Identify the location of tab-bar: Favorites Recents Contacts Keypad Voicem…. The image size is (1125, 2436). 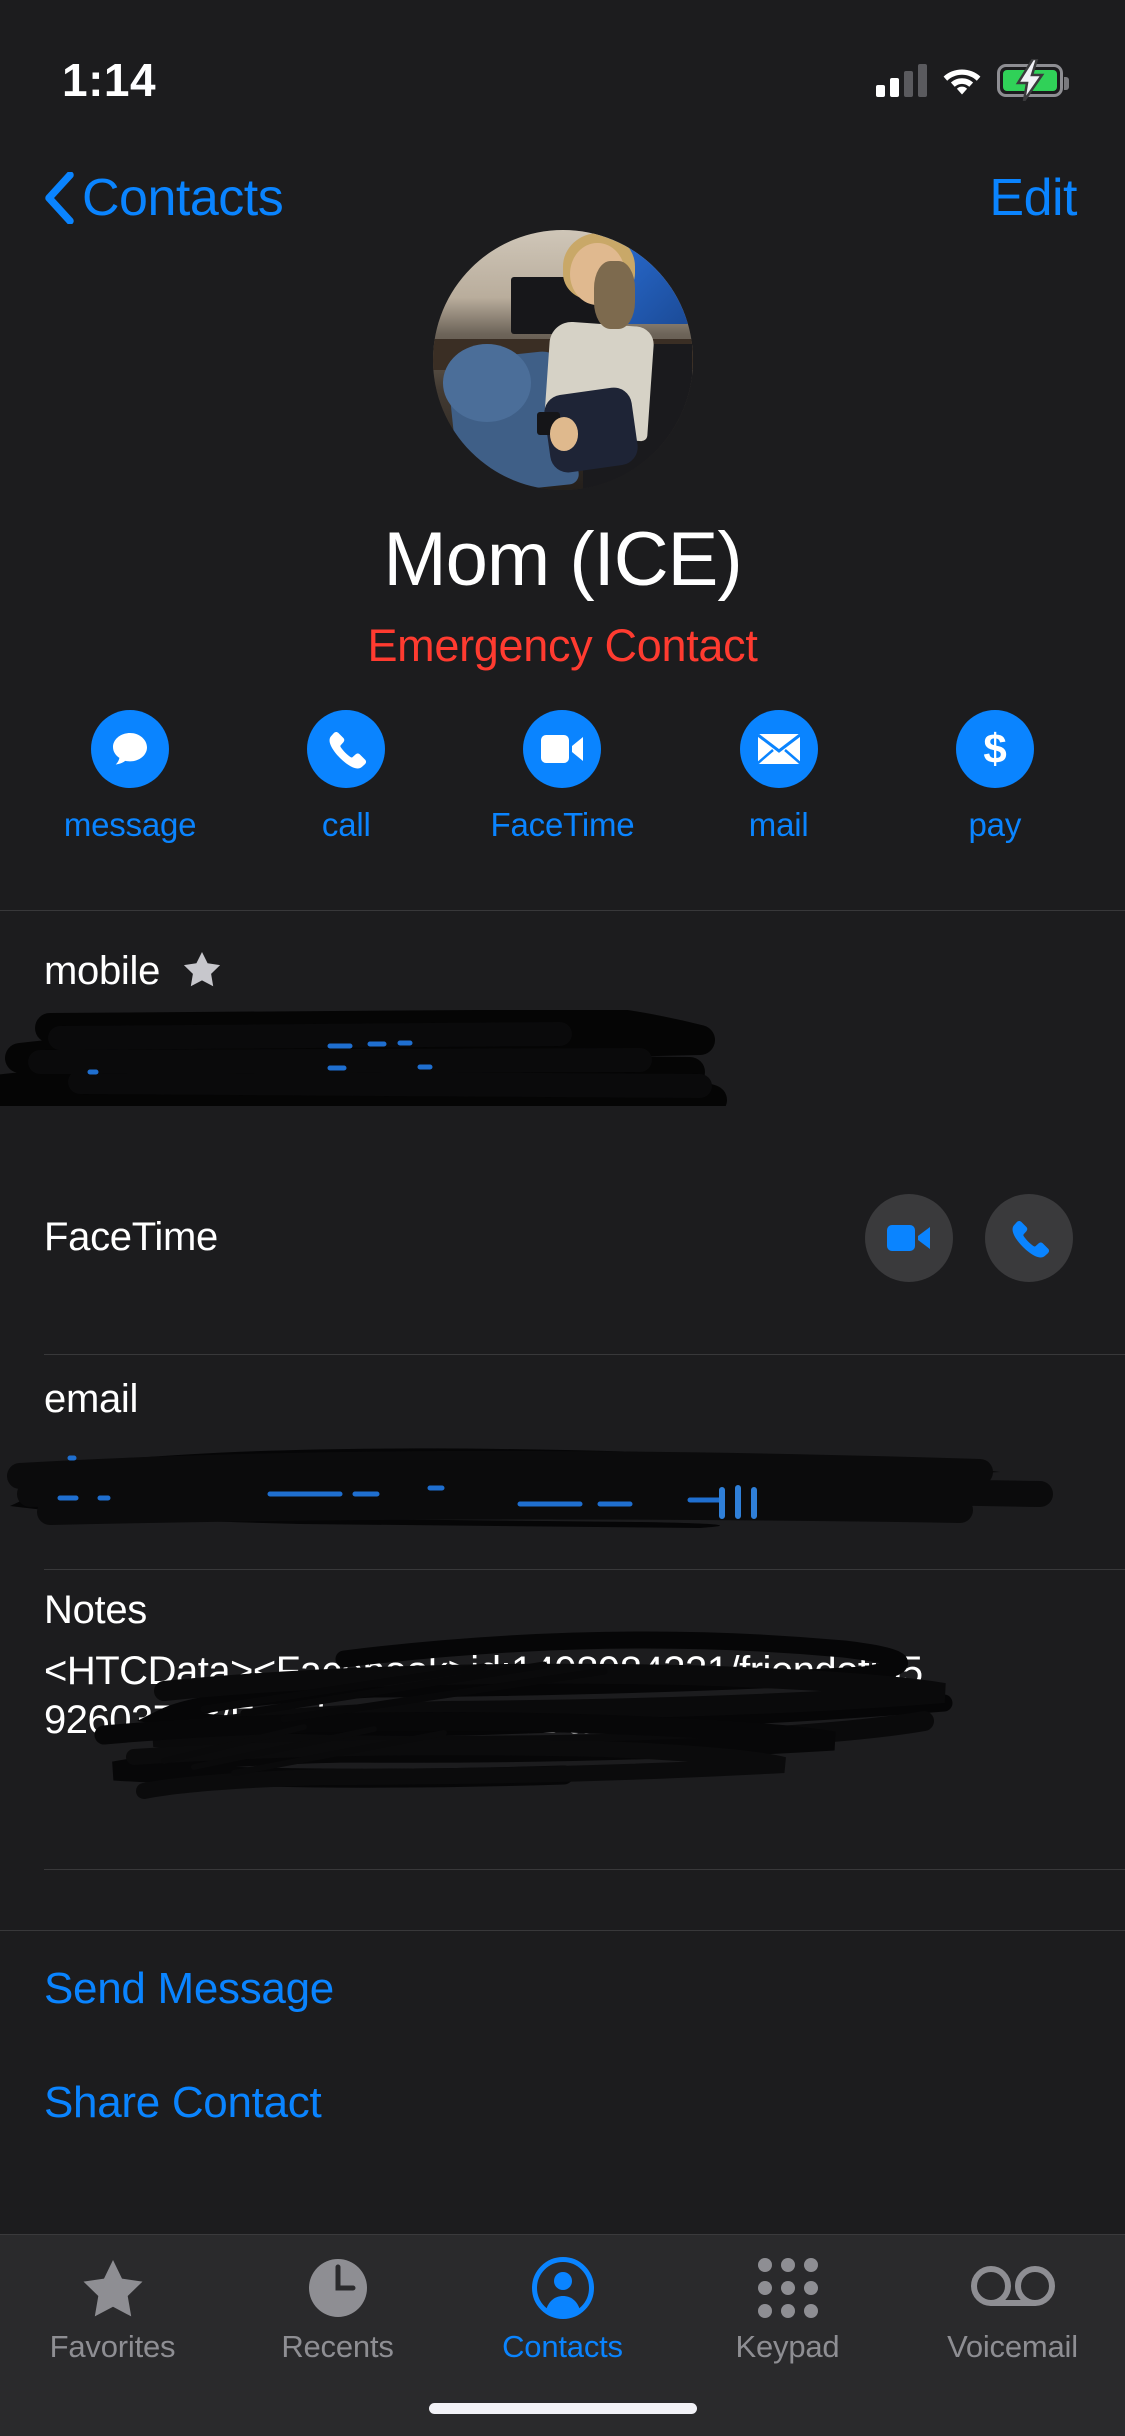
(562, 2335).